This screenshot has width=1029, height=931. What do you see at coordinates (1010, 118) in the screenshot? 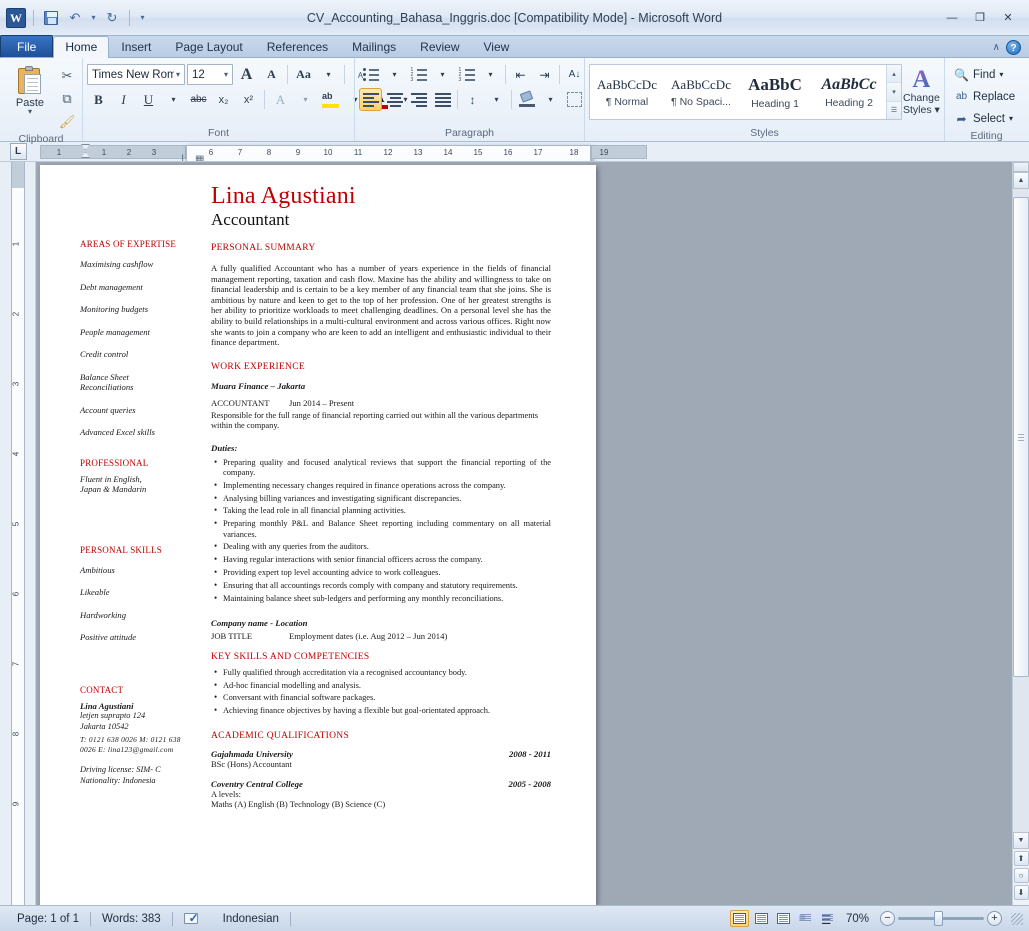
I see `select-caret-icon: ▾` at bounding box center [1010, 118].